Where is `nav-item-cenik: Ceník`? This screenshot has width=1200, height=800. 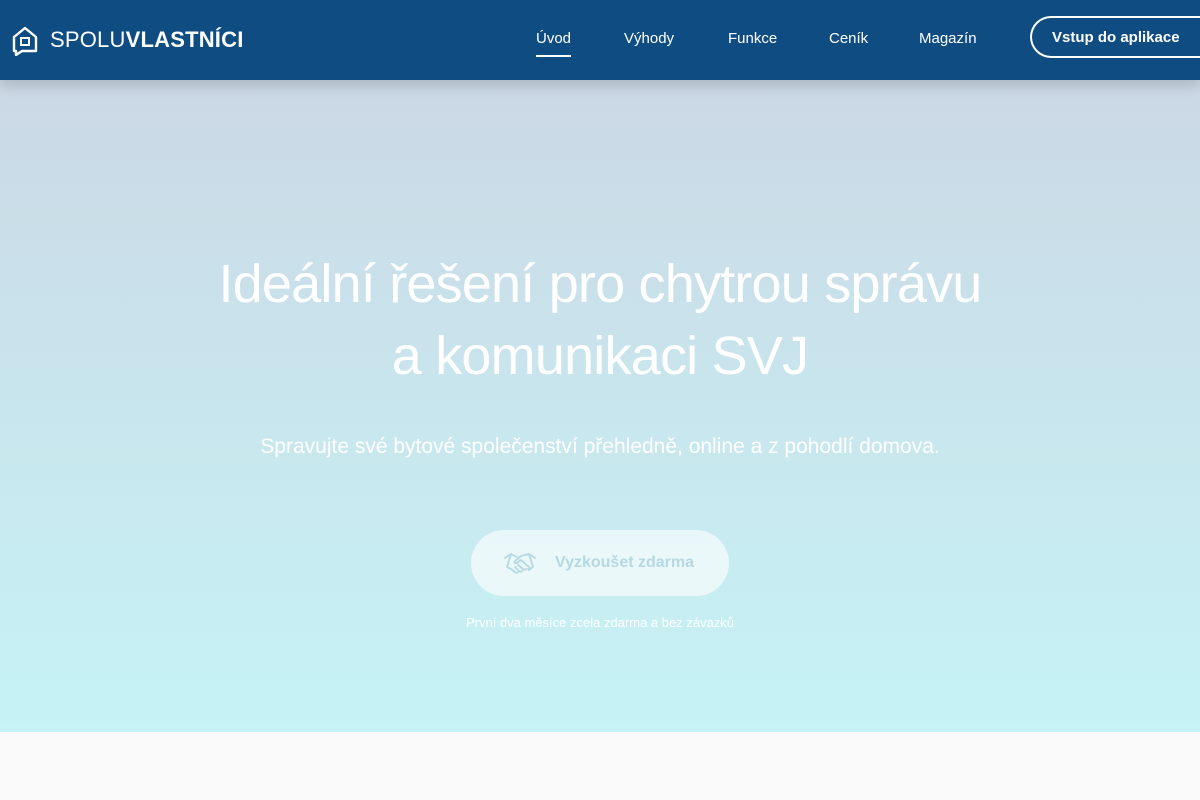 nav-item-cenik: Ceník is located at coordinates (848, 38).